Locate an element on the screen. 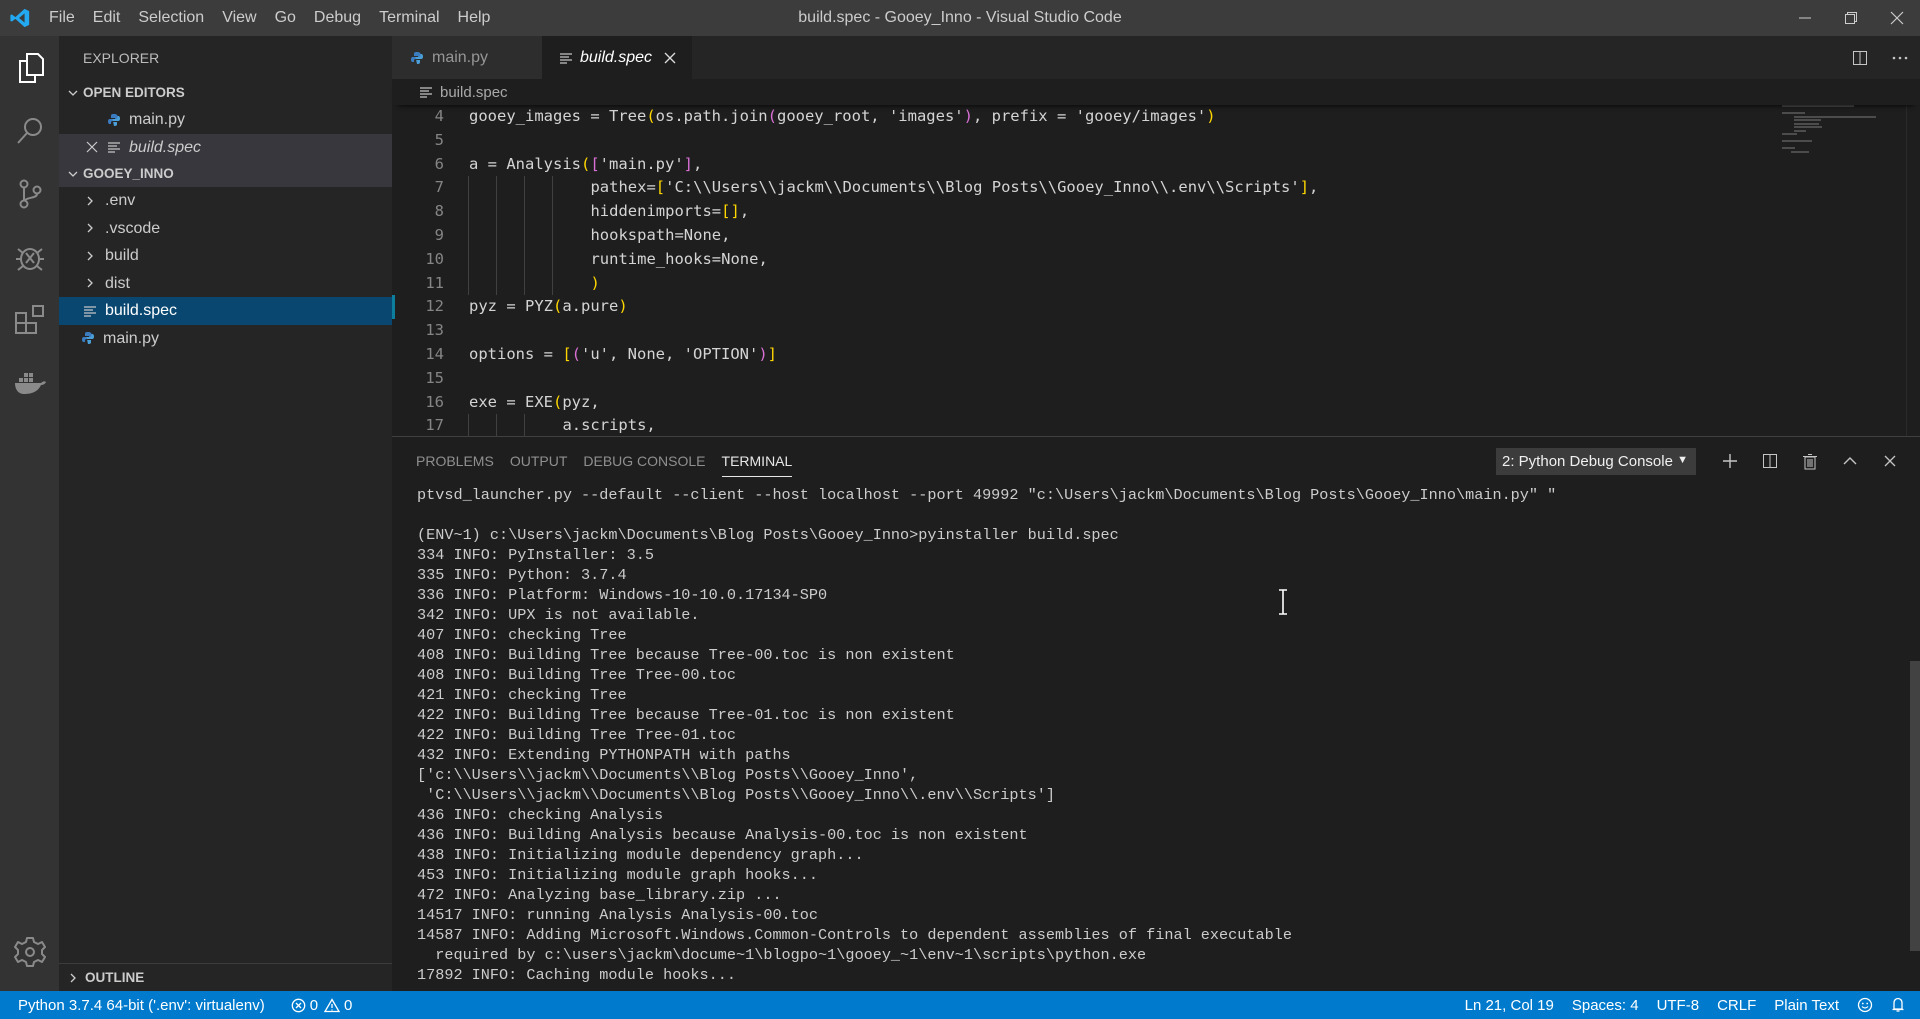 This screenshot has width=1920, height=1019. line-number: 13 is located at coordinates (434, 330).